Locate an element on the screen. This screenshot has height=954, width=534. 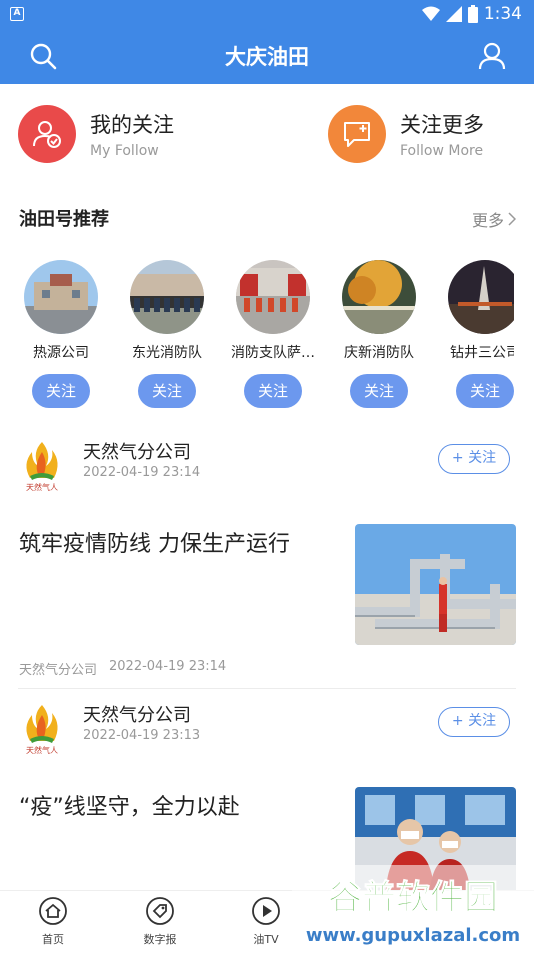
tab-home: 首页 is located at coordinates (53, 922).